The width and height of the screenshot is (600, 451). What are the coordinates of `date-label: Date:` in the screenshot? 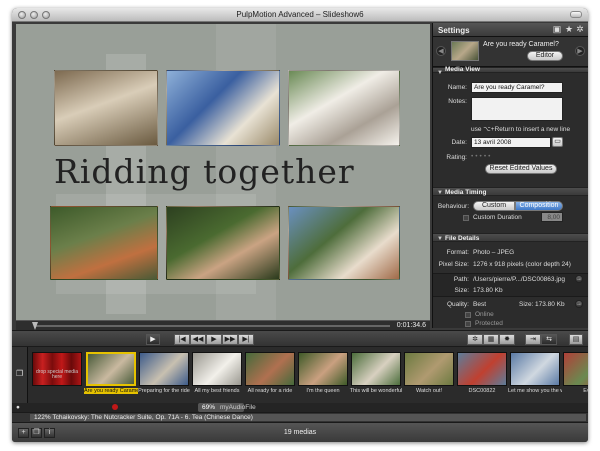 It's located at (459, 142).